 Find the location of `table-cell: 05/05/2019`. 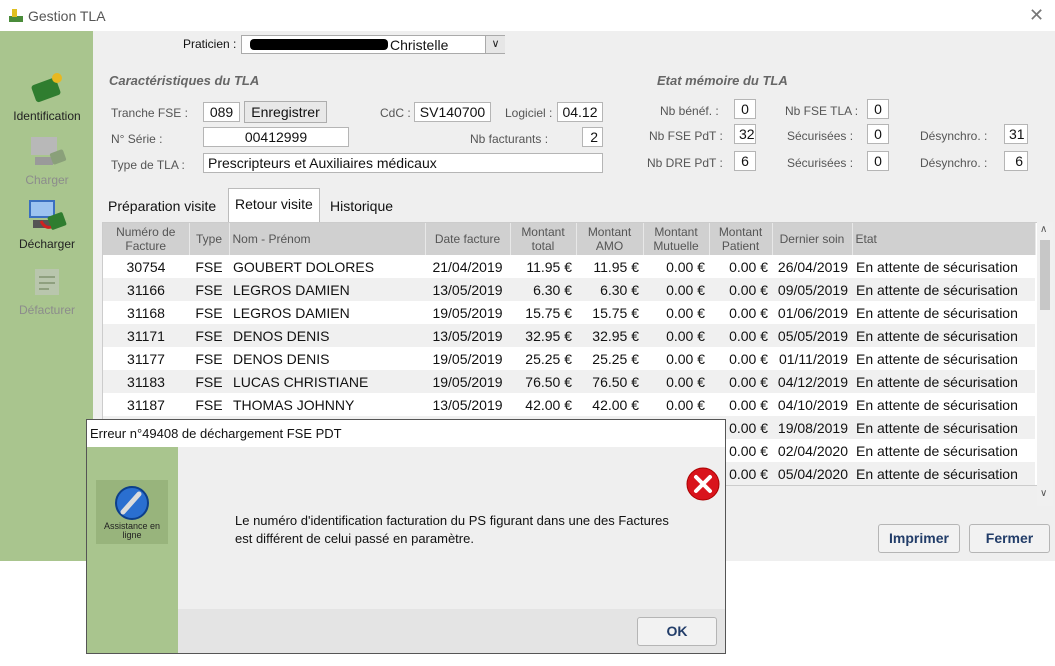

table-cell: 05/05/2019 is located at coordinates (812, 335).